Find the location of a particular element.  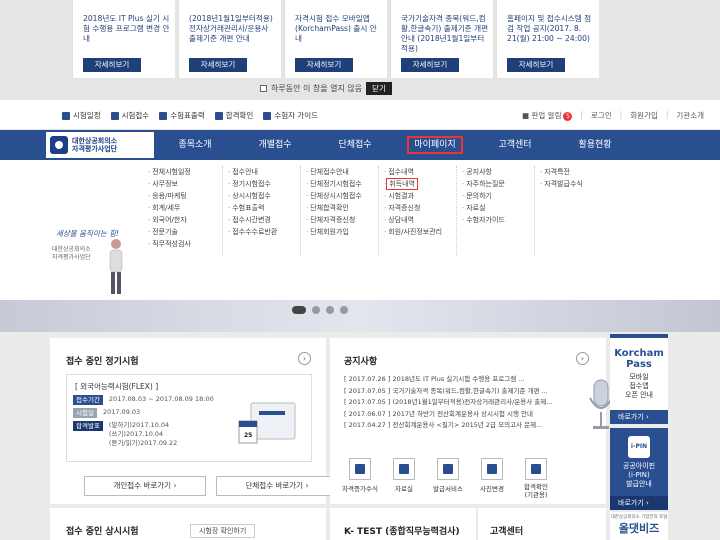

menu-item-acquired: 취득내역 is located at coordinates (413, 184).